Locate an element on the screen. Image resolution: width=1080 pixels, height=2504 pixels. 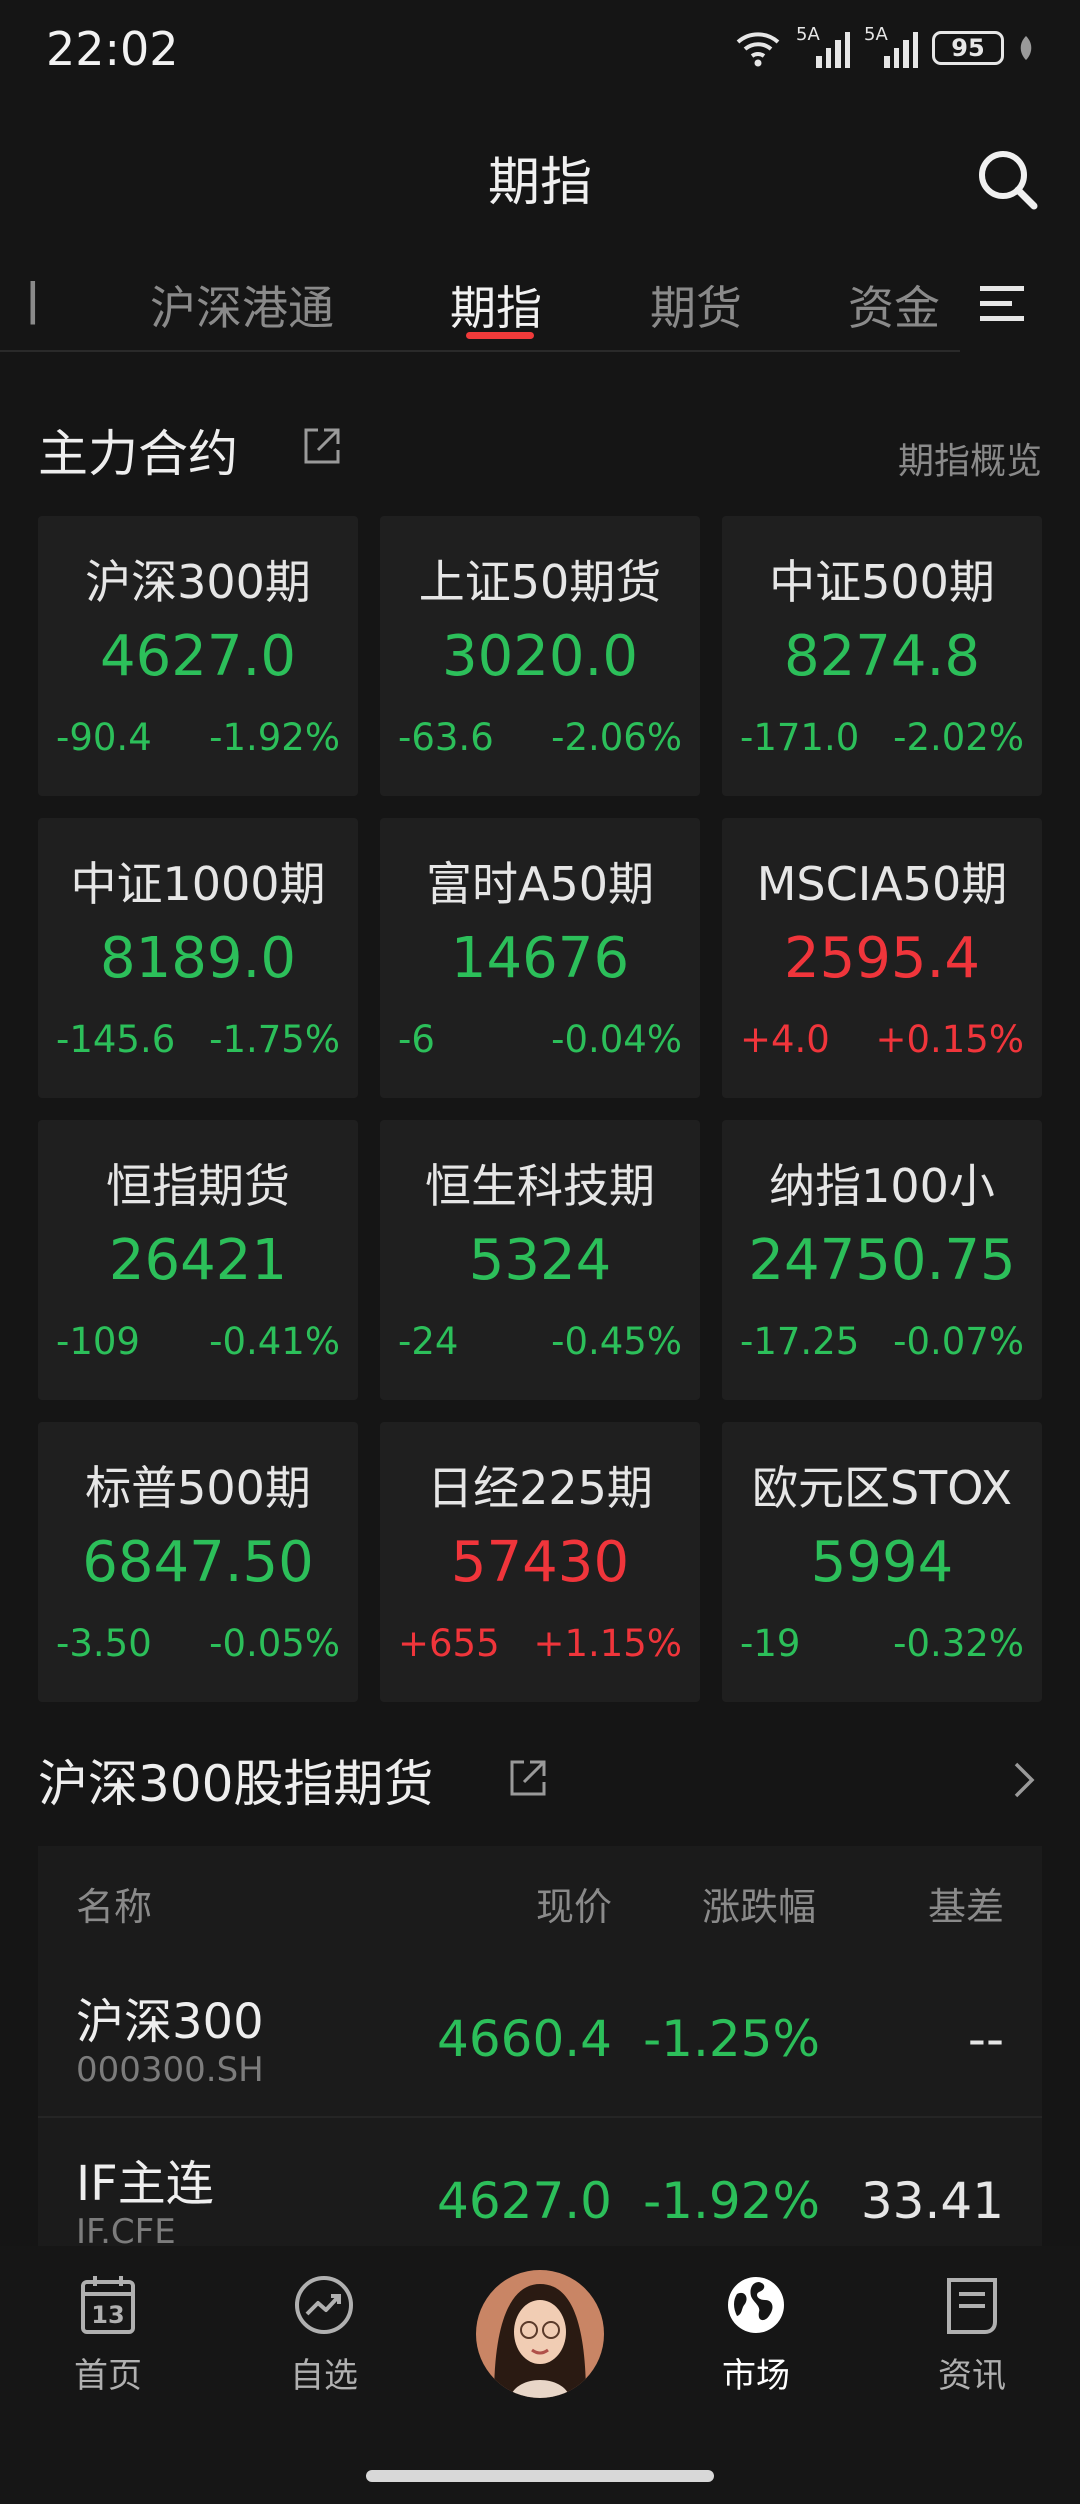
tab-capital: 资金 is located at coordinates (894, 305).